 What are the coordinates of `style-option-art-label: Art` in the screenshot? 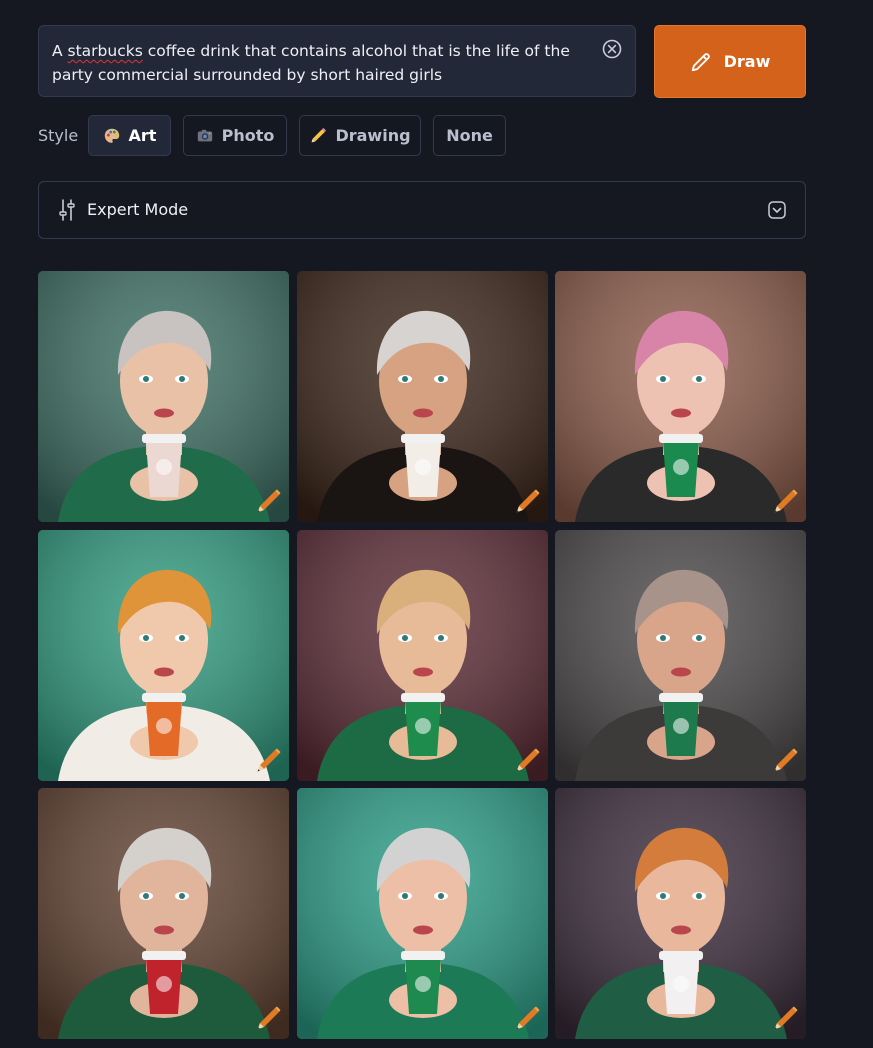 It's located at (142, 135).